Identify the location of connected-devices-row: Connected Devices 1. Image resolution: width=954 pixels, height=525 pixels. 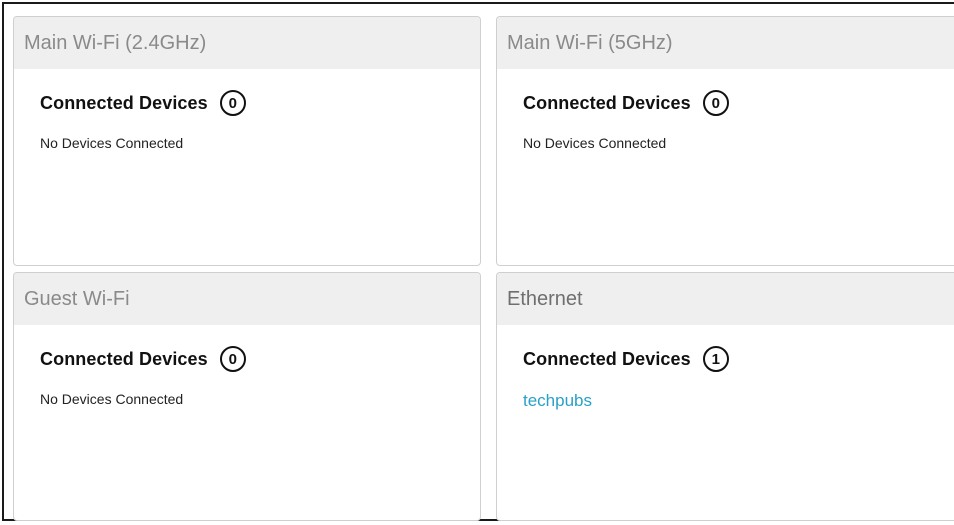
(738, 359).